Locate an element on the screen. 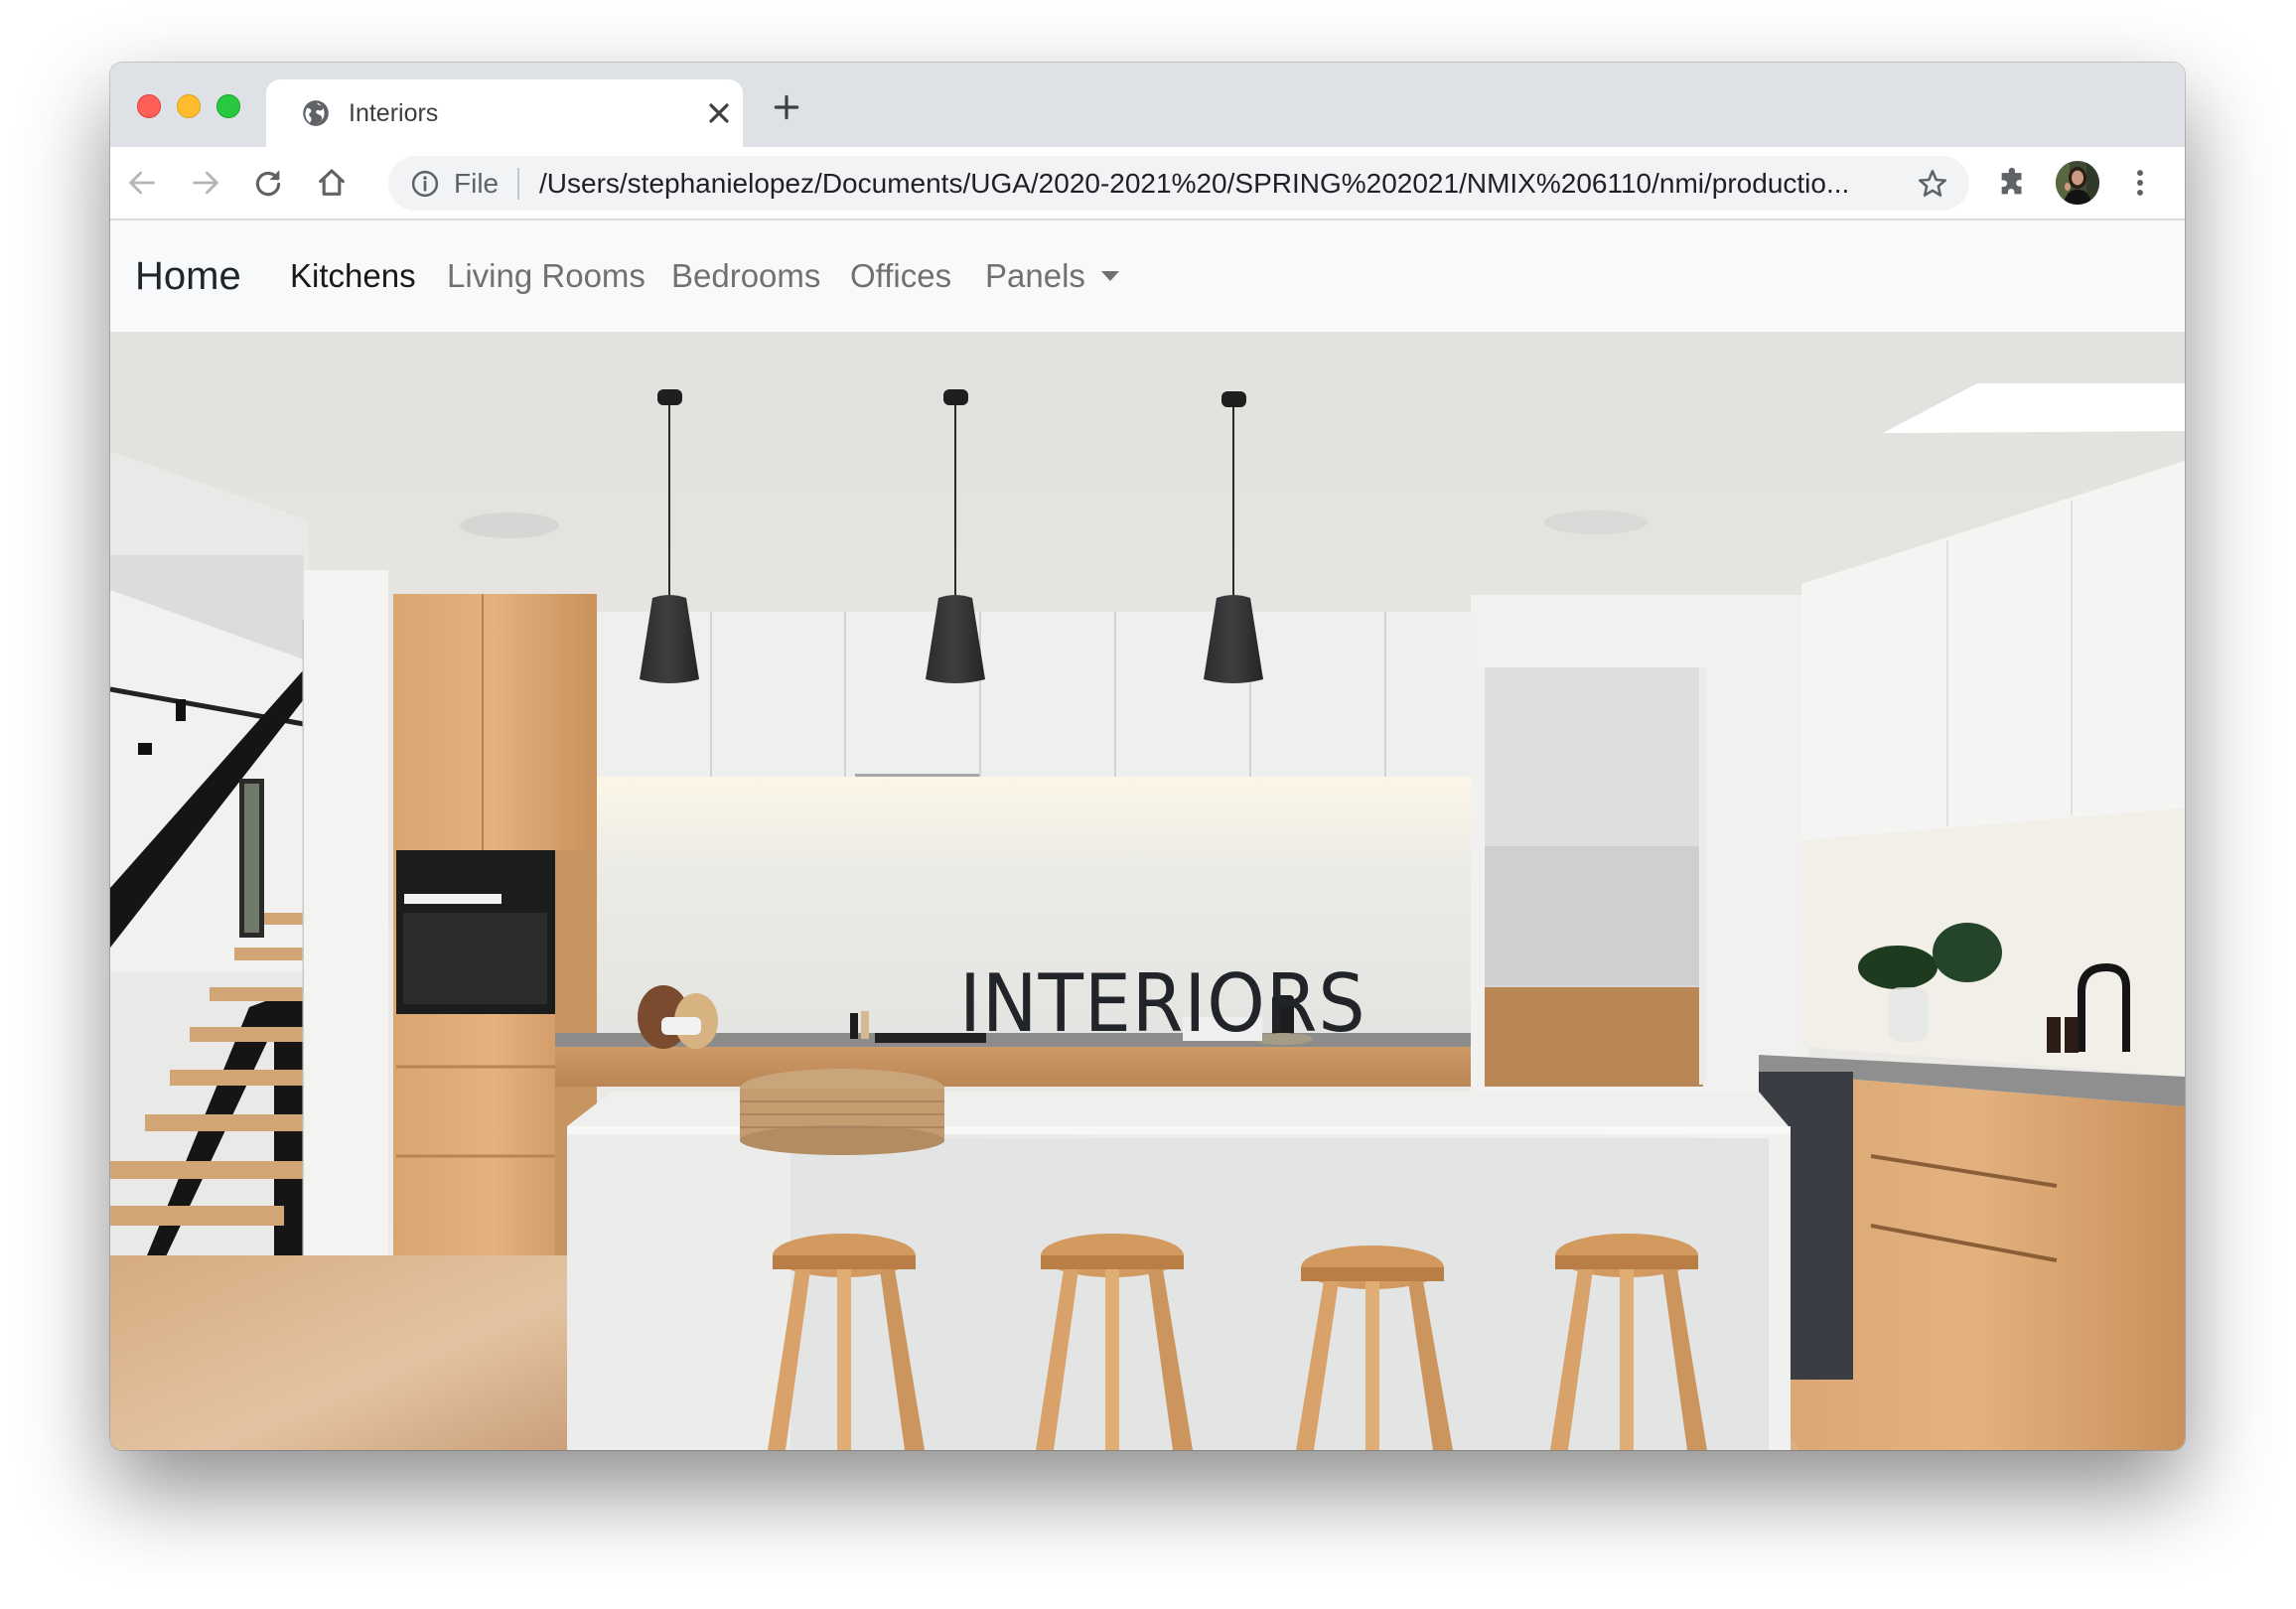 This screenshot has height=1609, width=2296. globe-icon is located at coordinates (316, 113).